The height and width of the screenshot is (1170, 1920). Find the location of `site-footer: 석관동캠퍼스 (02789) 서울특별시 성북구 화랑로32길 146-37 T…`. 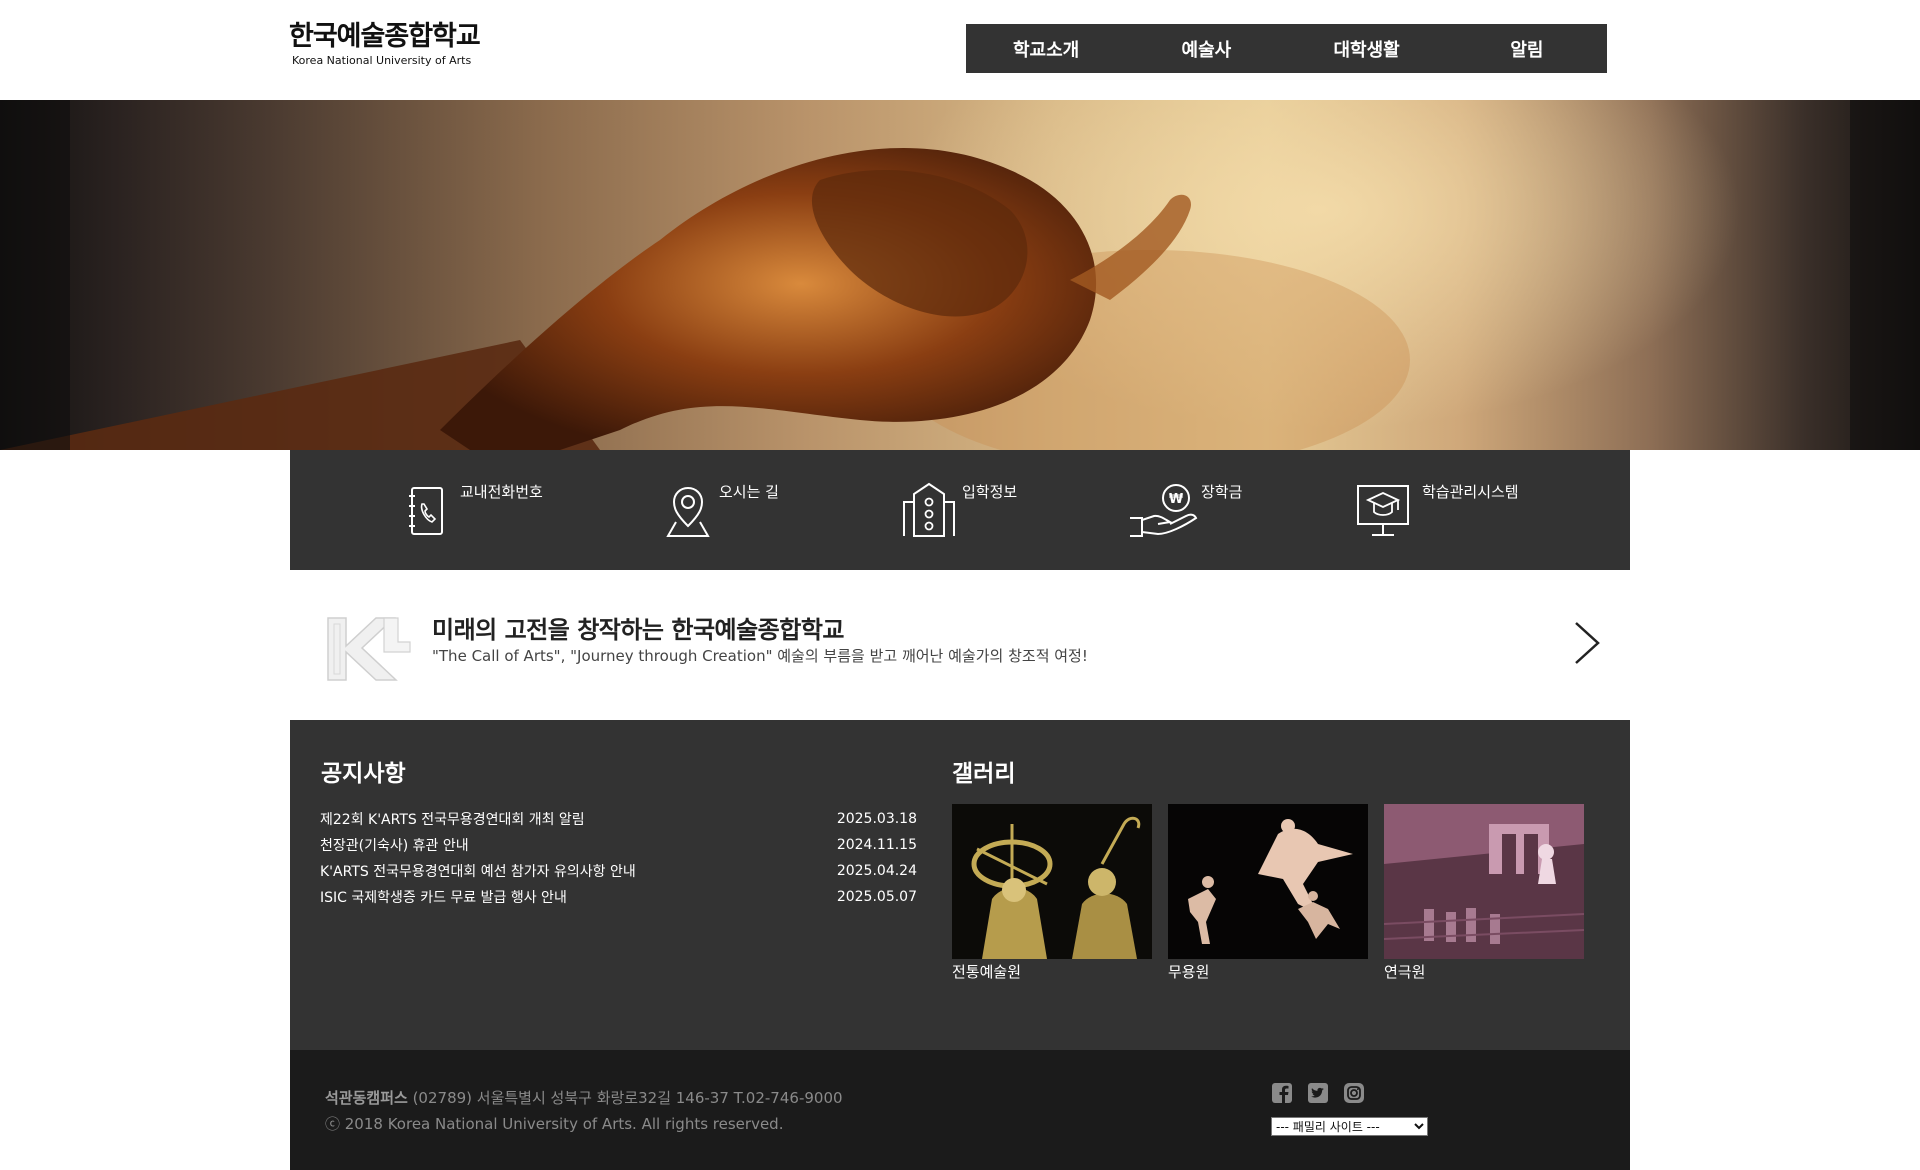

site-footer: 석관동캠퍼스 (02789) 서울특별시 성북구 화랑로32길 146-37 T… is located at coordinates (960, 1110).